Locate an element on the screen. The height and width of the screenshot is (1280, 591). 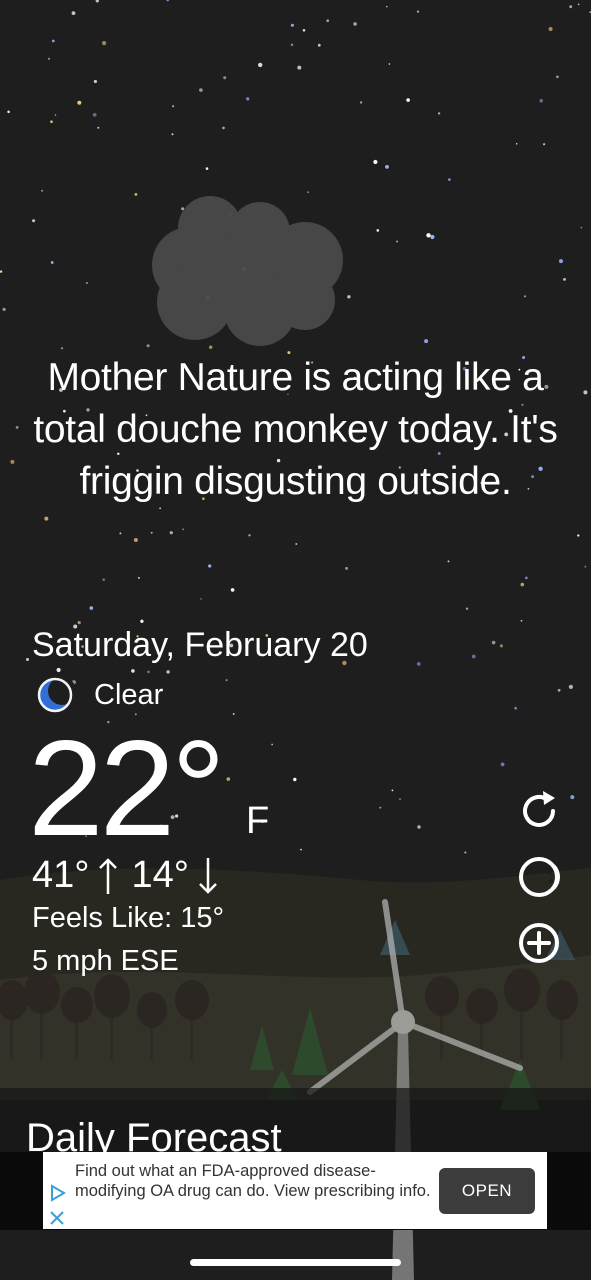
daily-forecast-title: Daily Forecast is located at coordinates (154, 1134).